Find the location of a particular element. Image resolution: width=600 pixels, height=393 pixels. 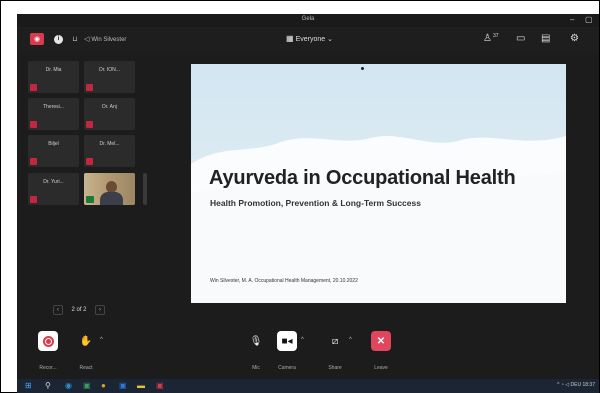

gear-icon: ⚙ is located at coordinates (574, 38).